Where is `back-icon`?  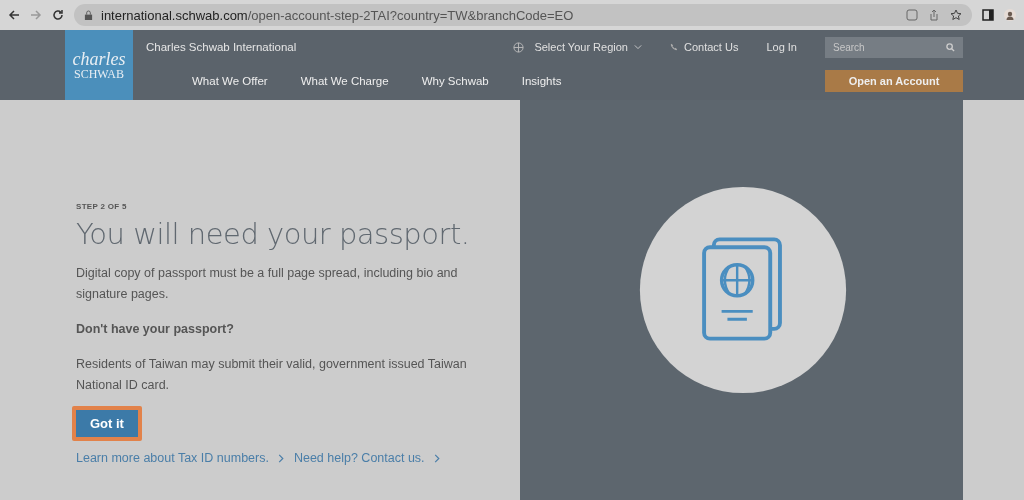 back-icon is located at coordinates (14, 15).